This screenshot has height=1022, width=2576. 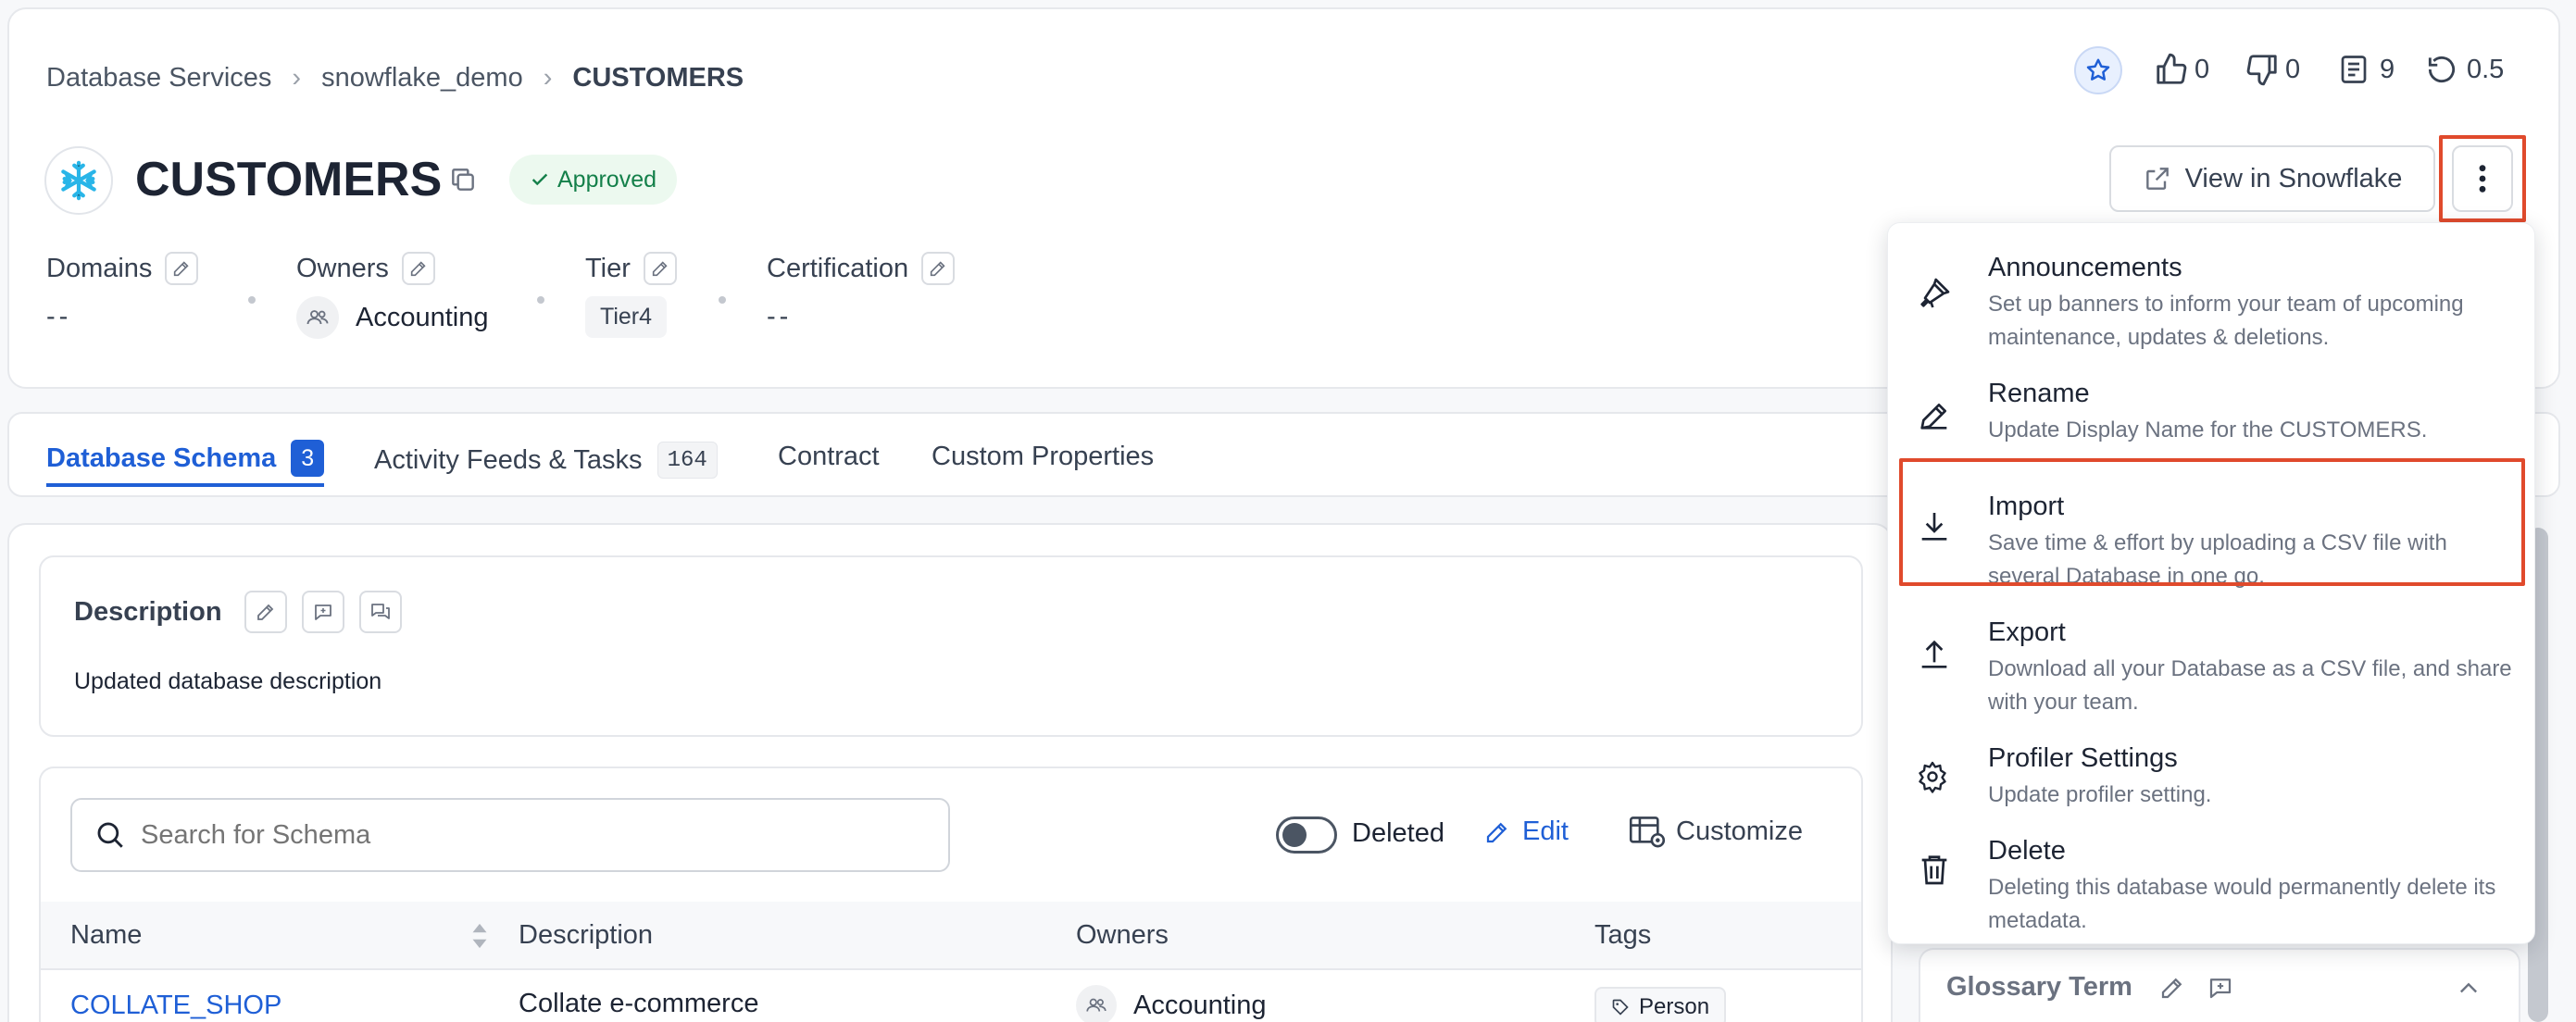 I want to click on edit-description-button, so click(x=265, y=612).